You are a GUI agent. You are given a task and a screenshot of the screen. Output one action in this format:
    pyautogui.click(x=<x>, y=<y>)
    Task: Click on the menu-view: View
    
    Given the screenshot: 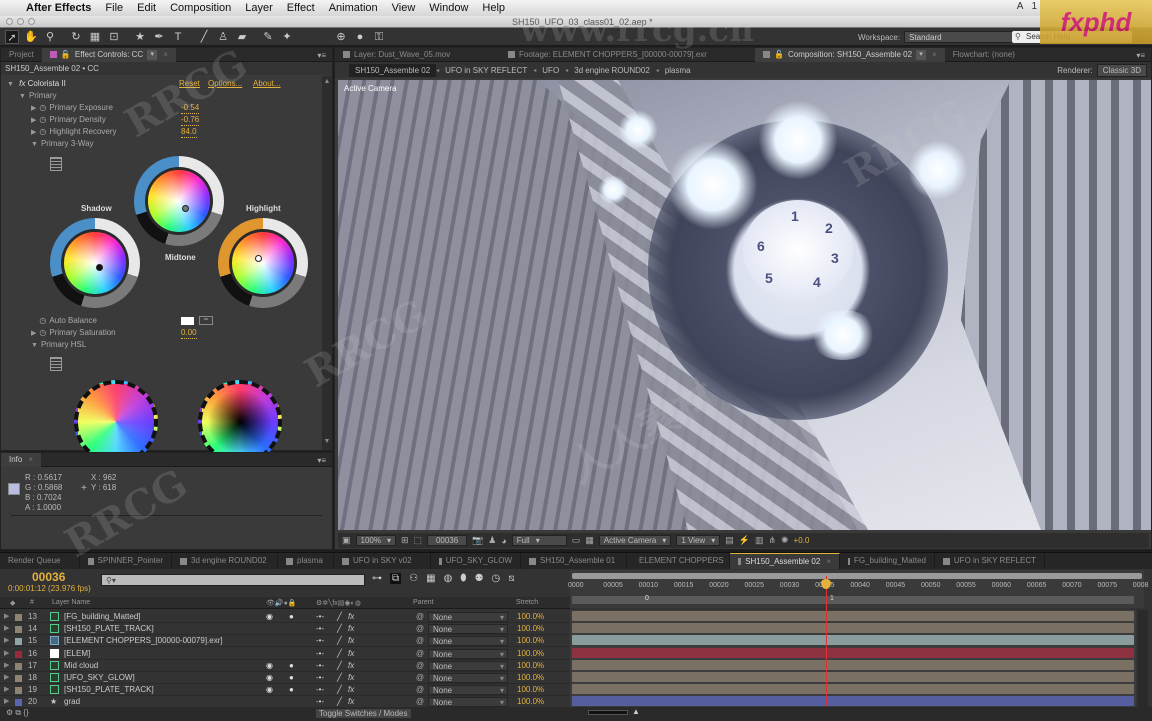 What is the action you would take?
    pyautogui.click(x=404, y=8)
    